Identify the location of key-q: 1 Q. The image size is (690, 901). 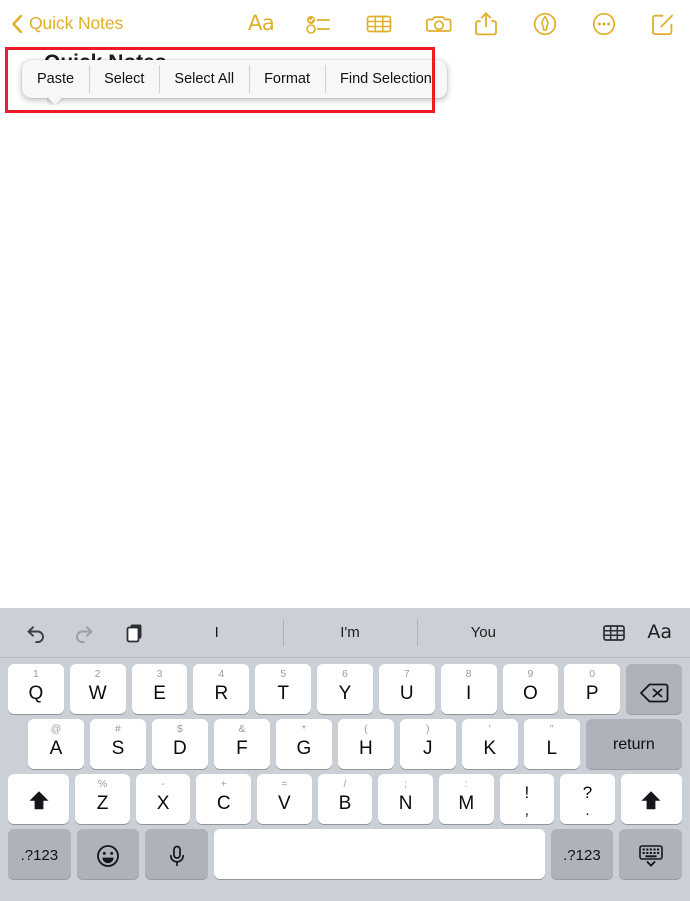
(36, 689).